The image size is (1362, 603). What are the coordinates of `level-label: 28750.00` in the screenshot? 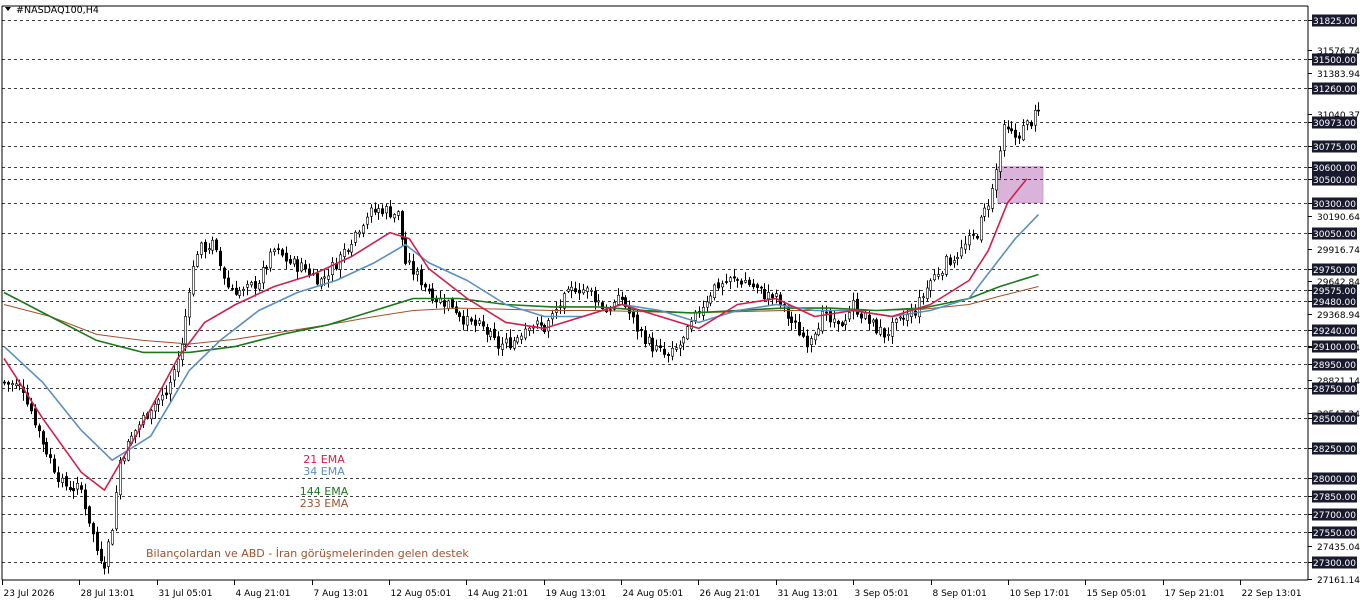 It's located at (1334, 390).